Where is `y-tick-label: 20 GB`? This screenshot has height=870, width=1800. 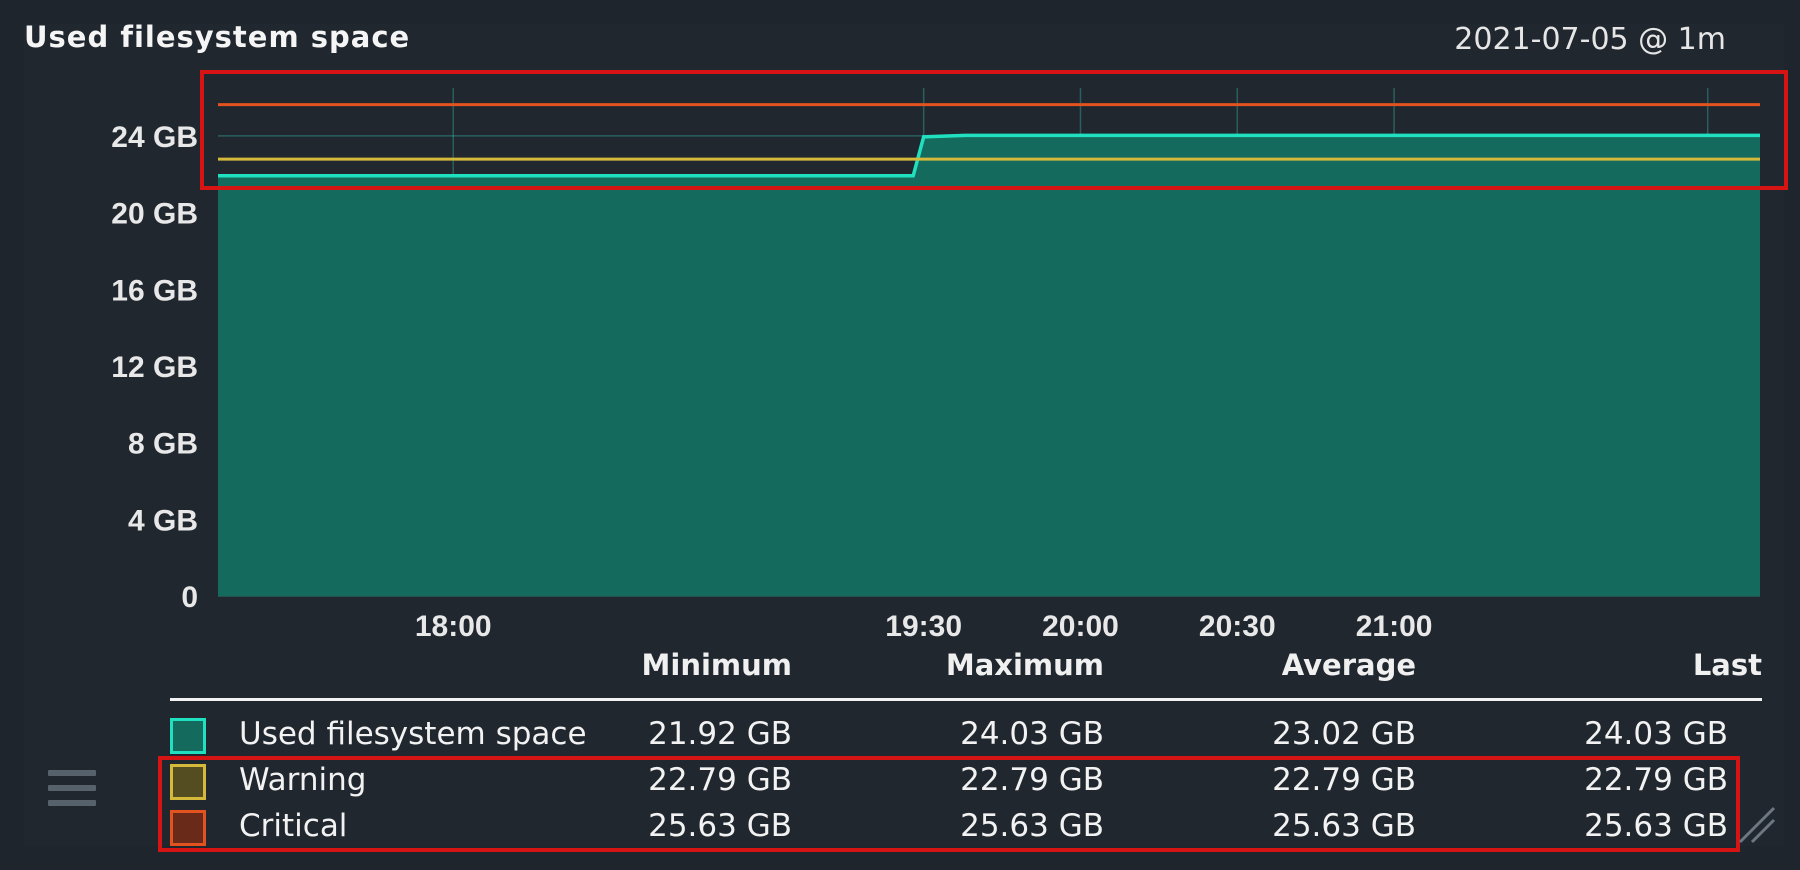 y-tick-label: 20 GB is located at coordinates (154, 214).